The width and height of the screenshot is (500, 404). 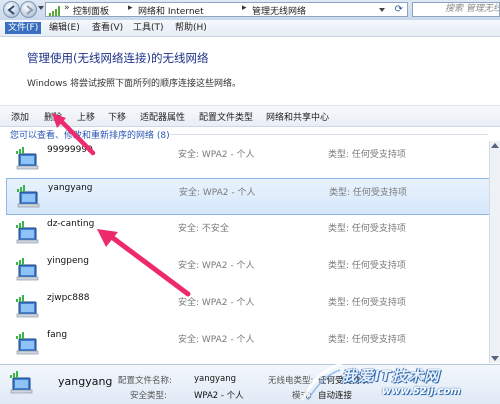 I want to click on forward-button, so click(x=28, y=9).